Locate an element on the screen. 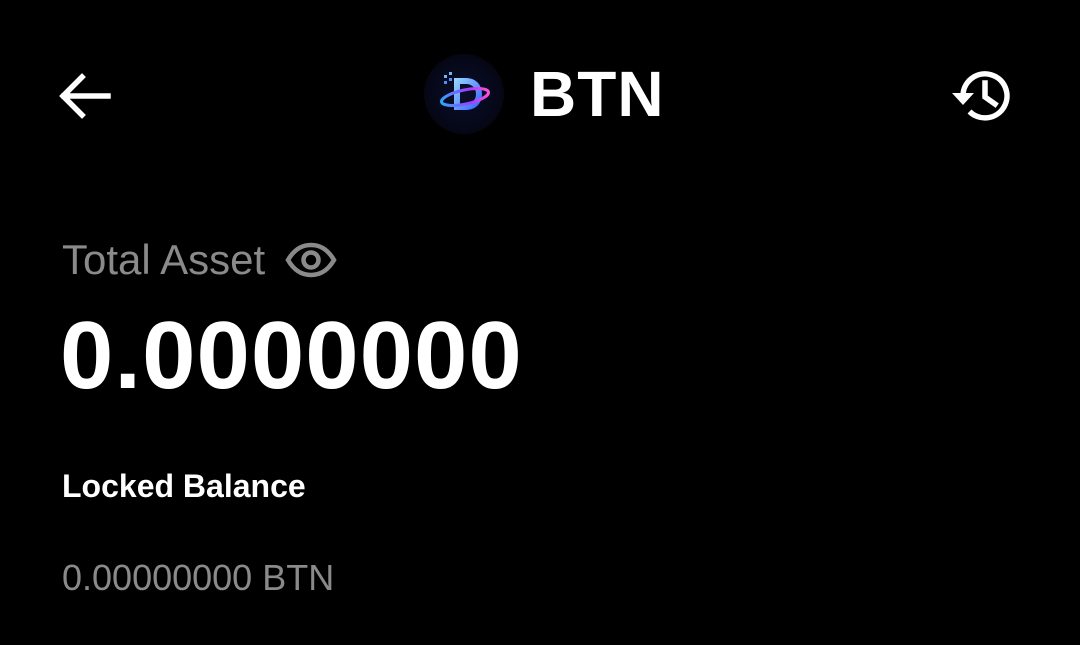 Image resolution: width=1080 pixels, height=645 pixels. total-asset-section: Total Asset is located at coordinates (199, 260).